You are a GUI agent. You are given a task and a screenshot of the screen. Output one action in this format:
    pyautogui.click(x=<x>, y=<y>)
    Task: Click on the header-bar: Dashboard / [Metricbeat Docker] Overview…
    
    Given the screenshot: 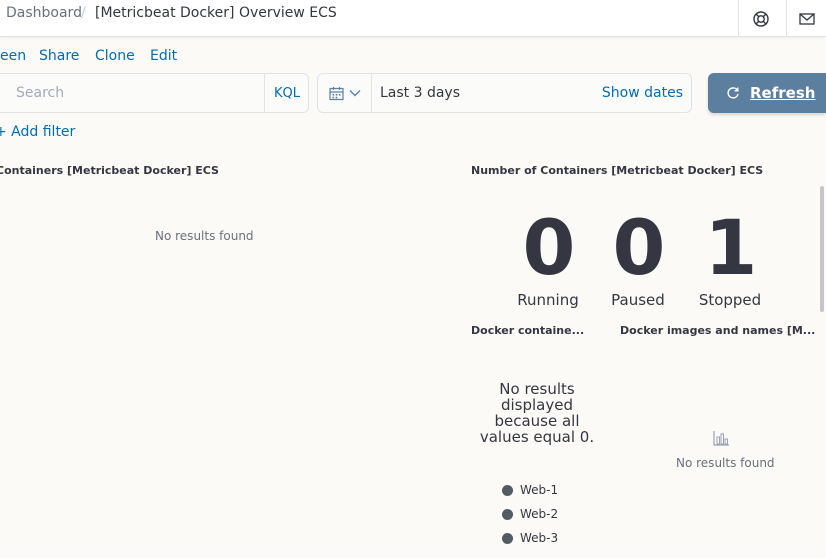 What is the action you would take?
    pyautogui.click(x=413, y=18)
    